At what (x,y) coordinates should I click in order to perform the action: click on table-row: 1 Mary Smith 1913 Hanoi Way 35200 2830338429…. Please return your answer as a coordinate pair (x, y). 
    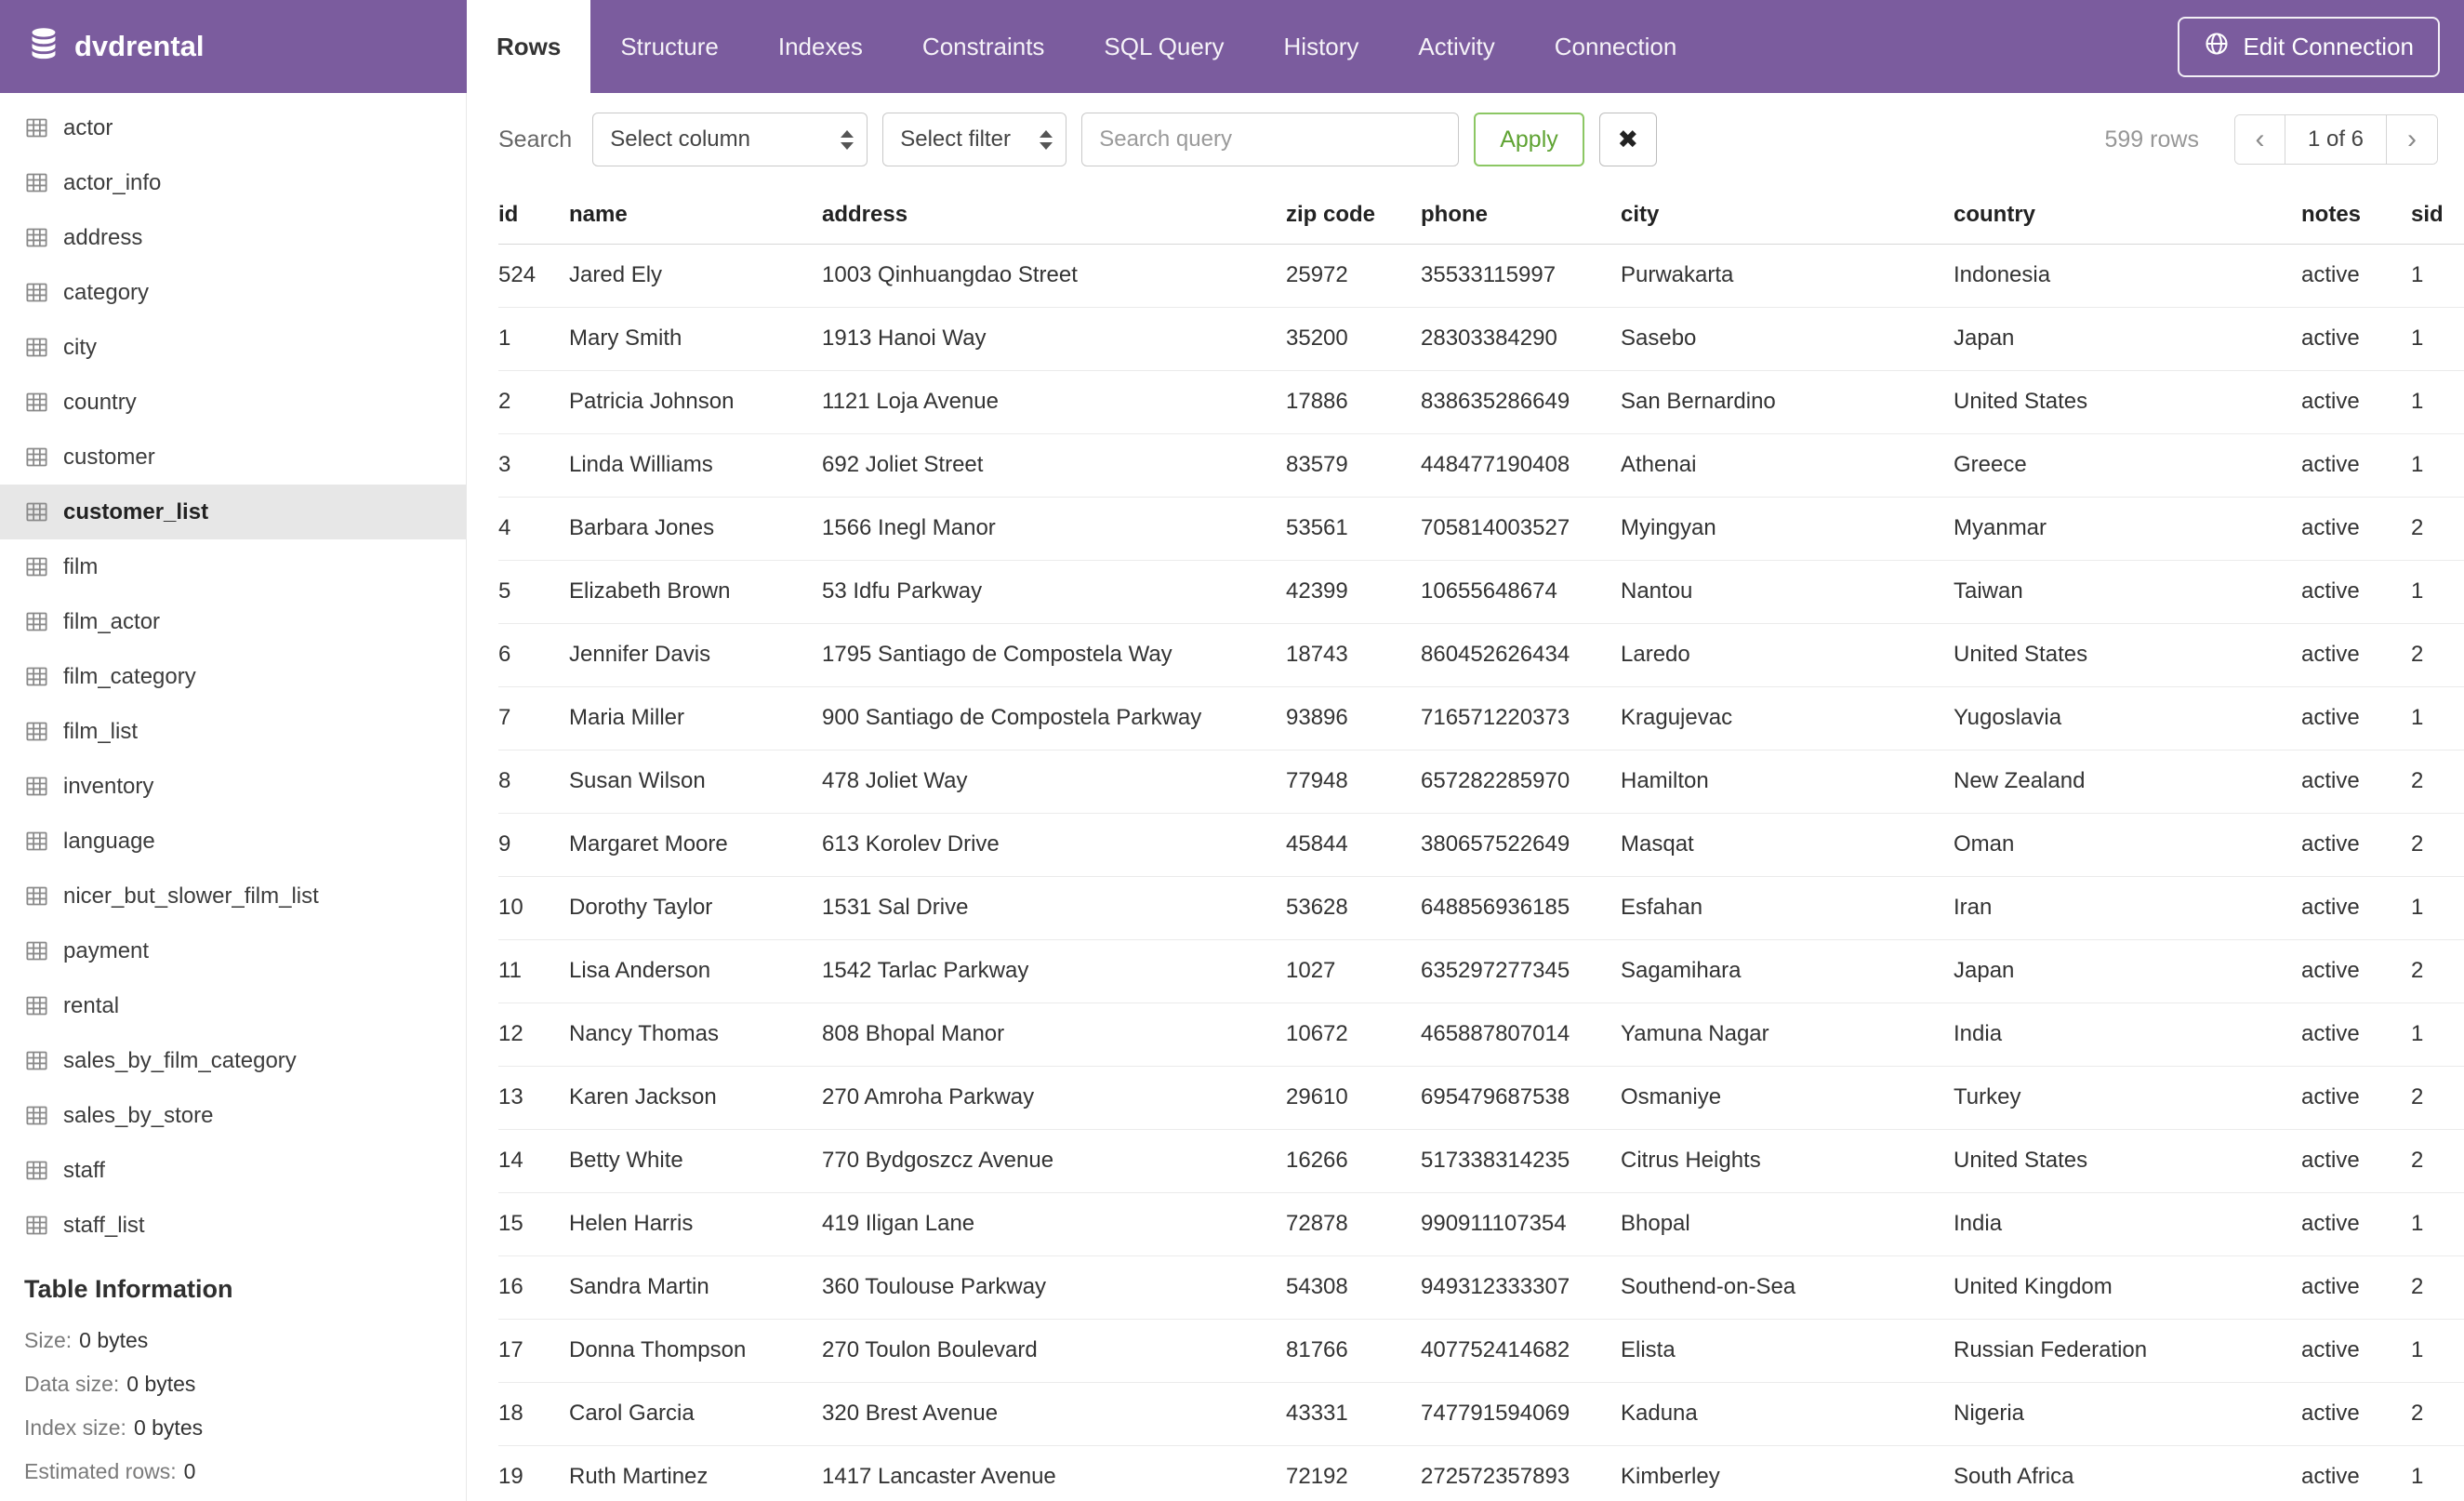
    Looking at the image, I should click on (1481, 339).